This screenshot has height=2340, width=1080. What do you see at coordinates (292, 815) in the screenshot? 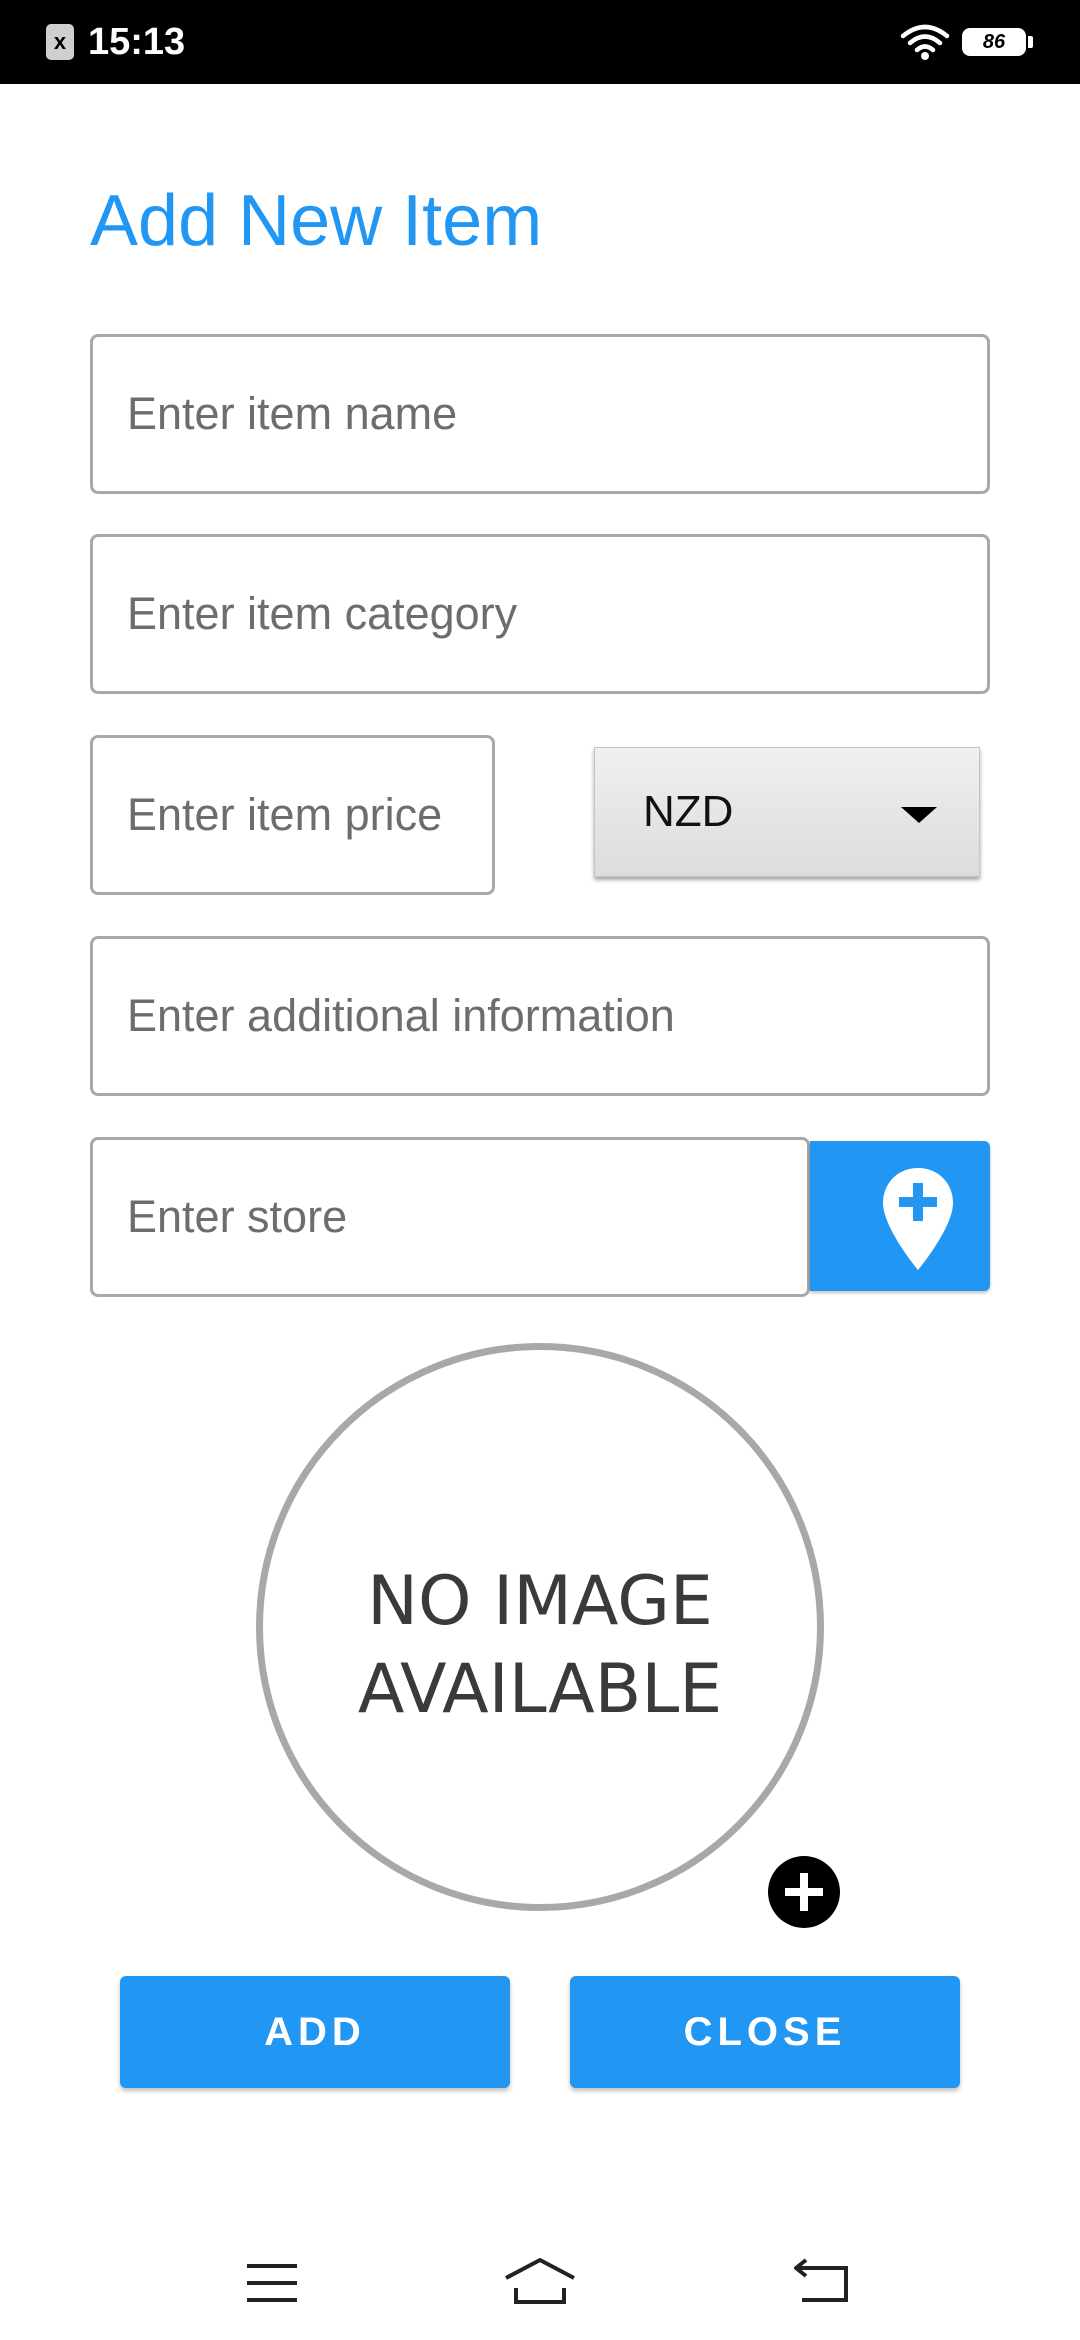
I see `item-price-input` at bounding box center [292, 815].